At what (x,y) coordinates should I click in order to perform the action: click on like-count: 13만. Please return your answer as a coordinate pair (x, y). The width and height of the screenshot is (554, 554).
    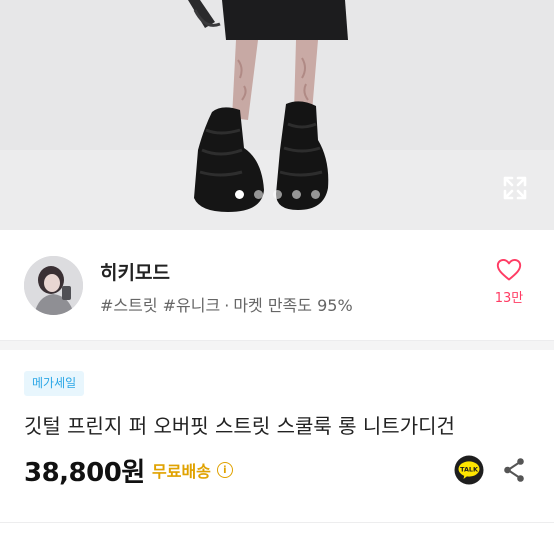
    Looking at the image, I should click on (509, 298).